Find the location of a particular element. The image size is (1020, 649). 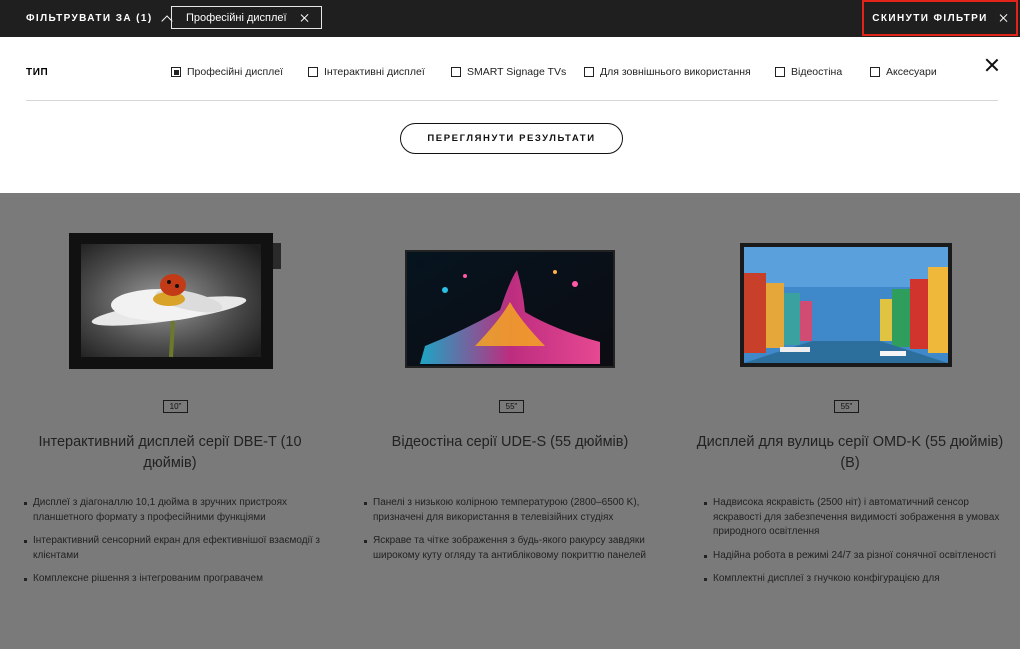

filter-option-label: SMART Signage TVs is located at coordinates (517, 72).